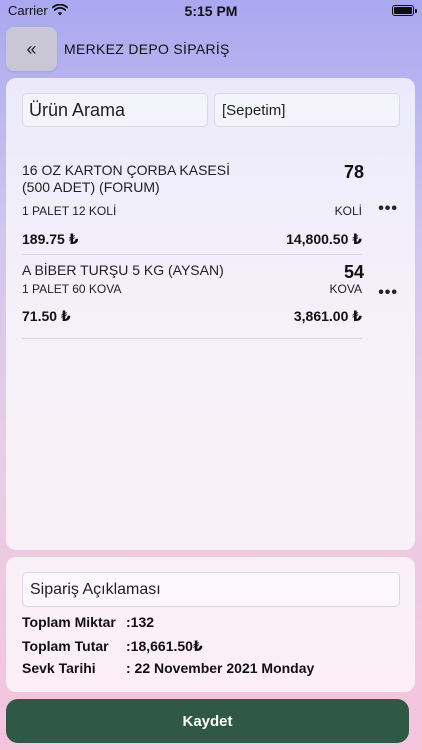  What do you see at coordinates (147, 49) in the screenshot?
I see `page-title: MERKEZ DEPO SİPARİŞ` at bounding box center [147, 49].